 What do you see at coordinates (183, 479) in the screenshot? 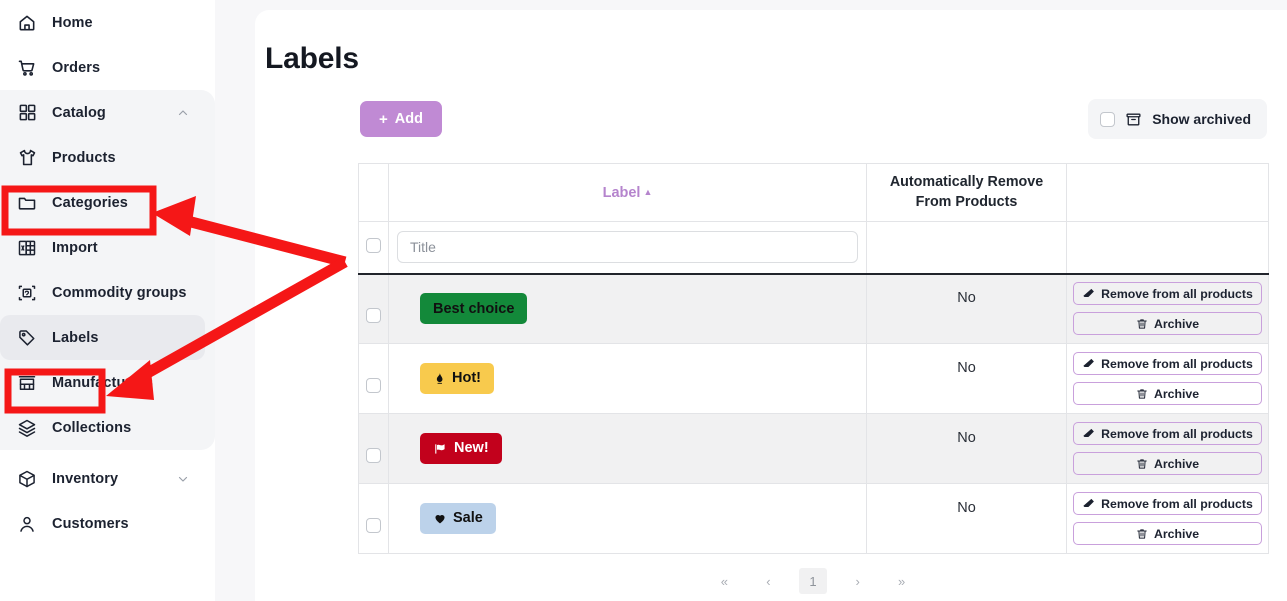
I see `chevron-down-icon` at bounding box center [183, 479].